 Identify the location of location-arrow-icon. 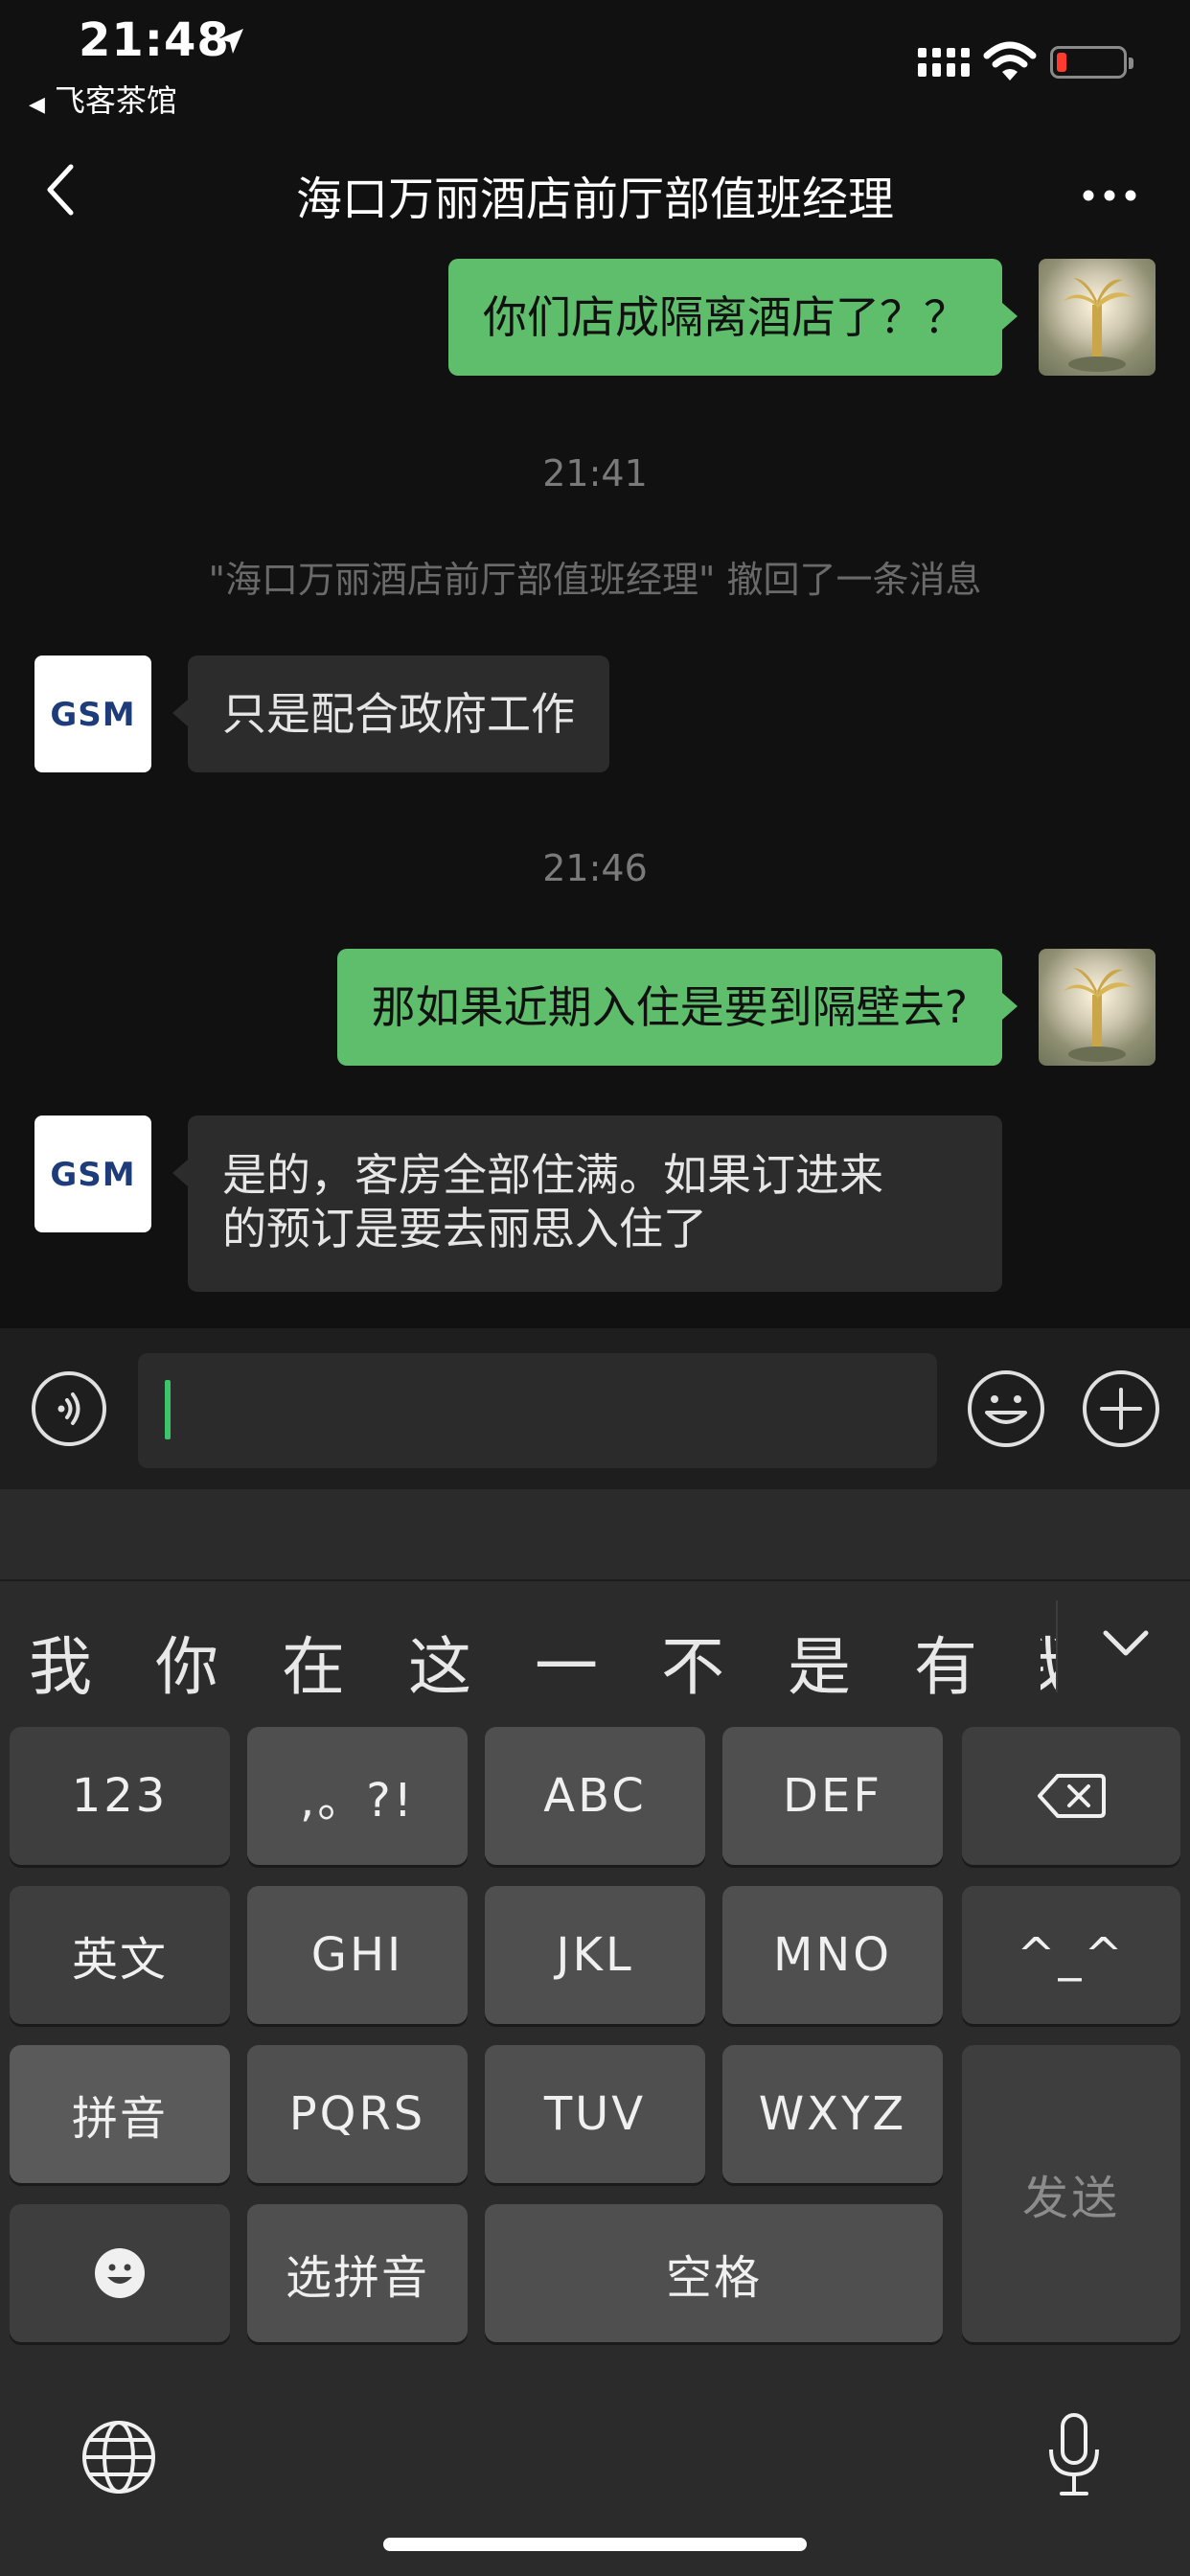
(230, 41).